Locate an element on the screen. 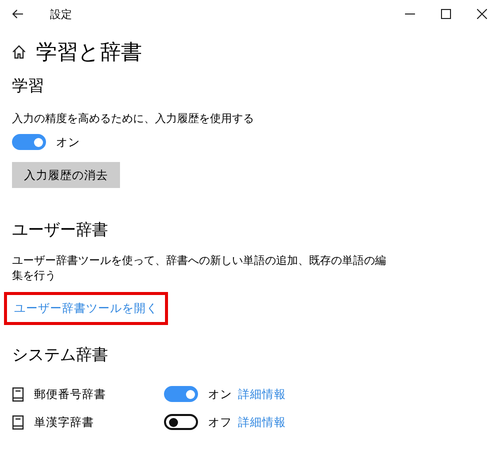 The height and width of the screenshot is (456, 500). close-icon is located at coordinates (482, 14).